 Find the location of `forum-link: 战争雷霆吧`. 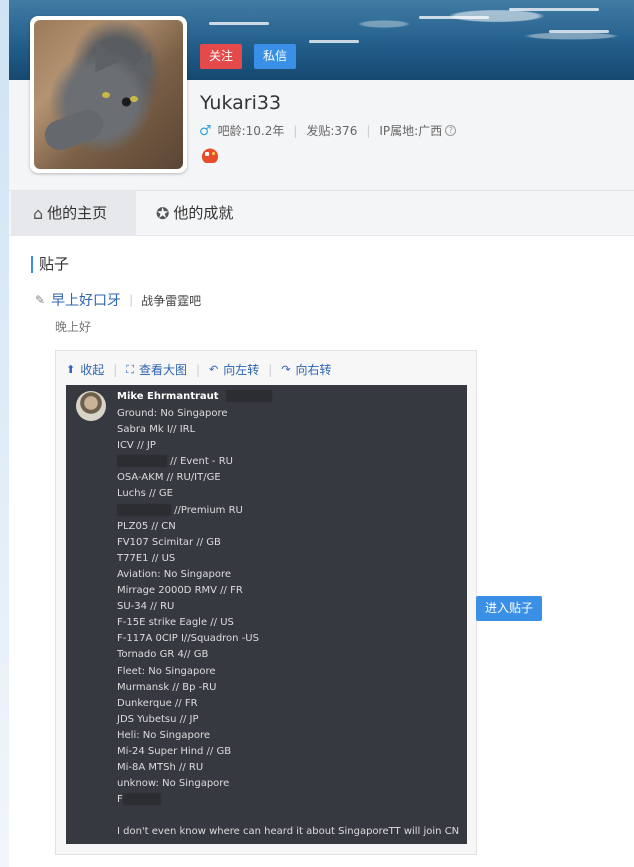

forum-link: 战争雷霆吧 is located at coordinates (171, 300).